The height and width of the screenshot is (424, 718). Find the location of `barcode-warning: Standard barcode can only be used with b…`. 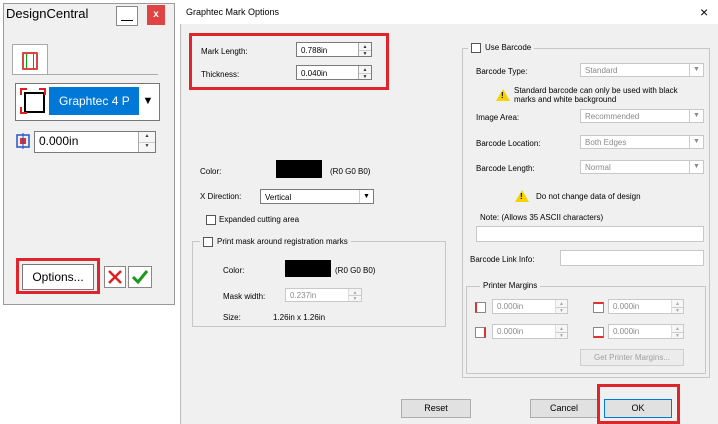

barcode-warning: Standard barcode can only be used with b… is located at coordinates (596, 95).